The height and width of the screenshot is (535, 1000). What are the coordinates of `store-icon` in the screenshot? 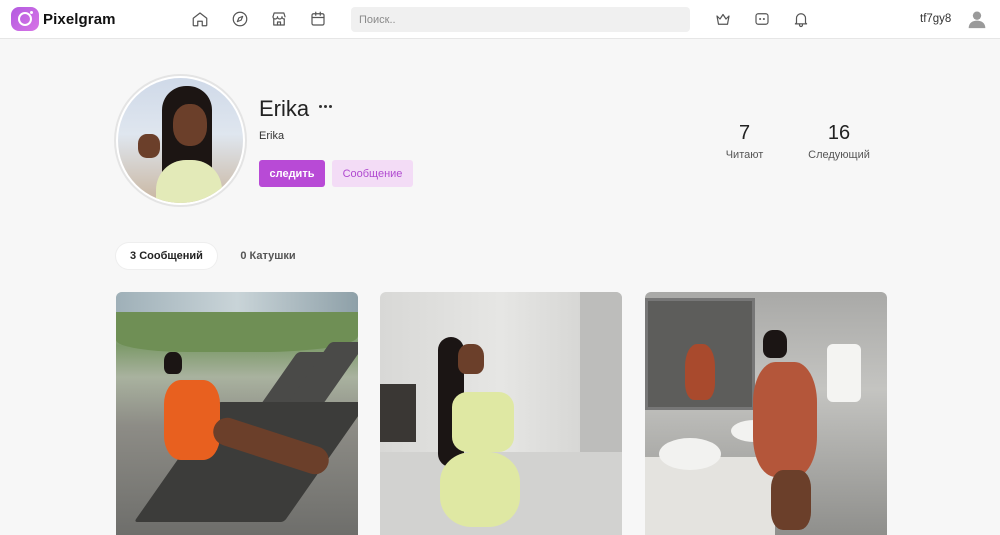 It's located at (279, 19).